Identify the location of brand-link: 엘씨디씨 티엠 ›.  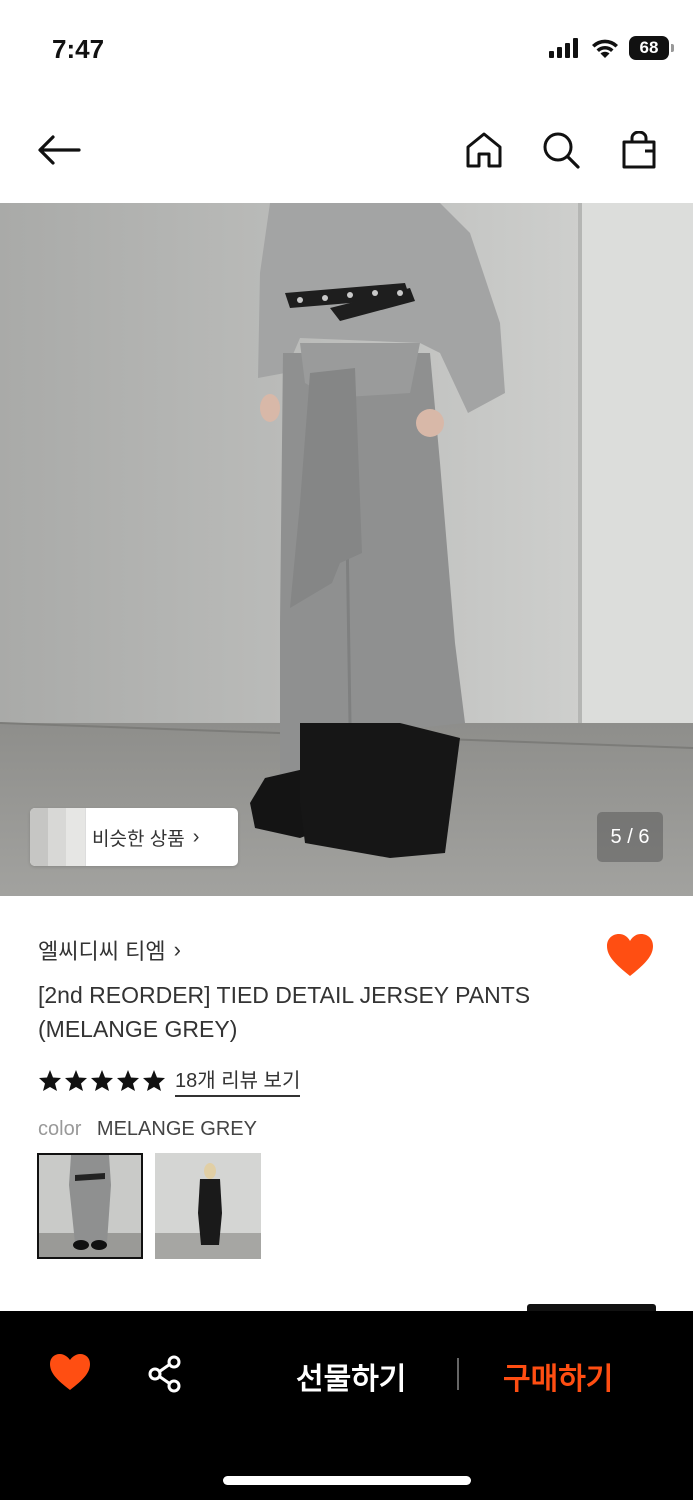
(109, 950).